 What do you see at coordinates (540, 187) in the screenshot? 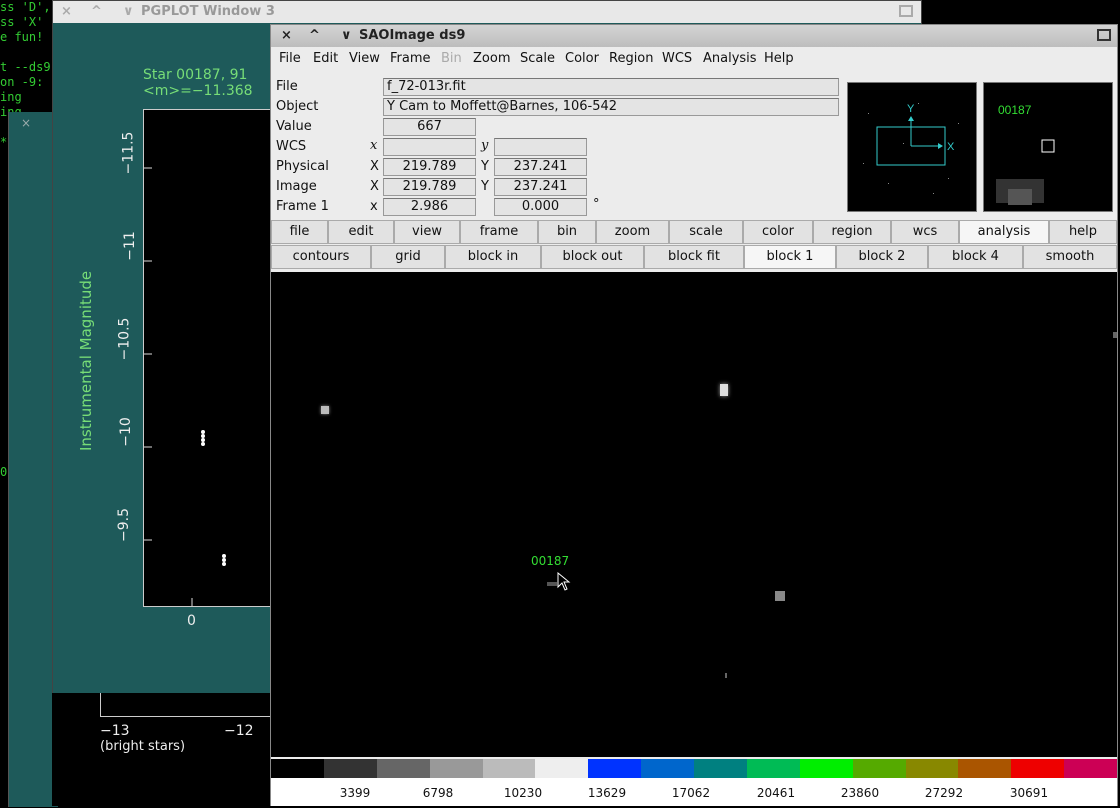
I see `image-y-value: 237.241` at bounding box center [540, 187].